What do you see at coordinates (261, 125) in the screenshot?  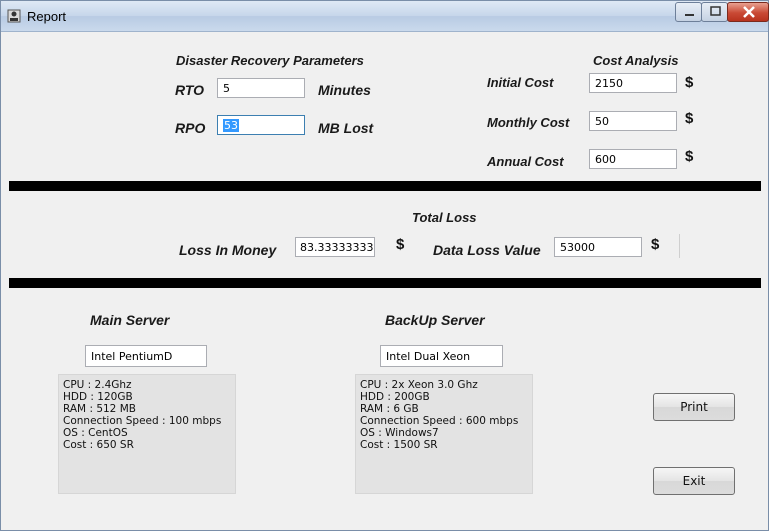 I see `rpo-input: 53` at bounding box center [261, 125].